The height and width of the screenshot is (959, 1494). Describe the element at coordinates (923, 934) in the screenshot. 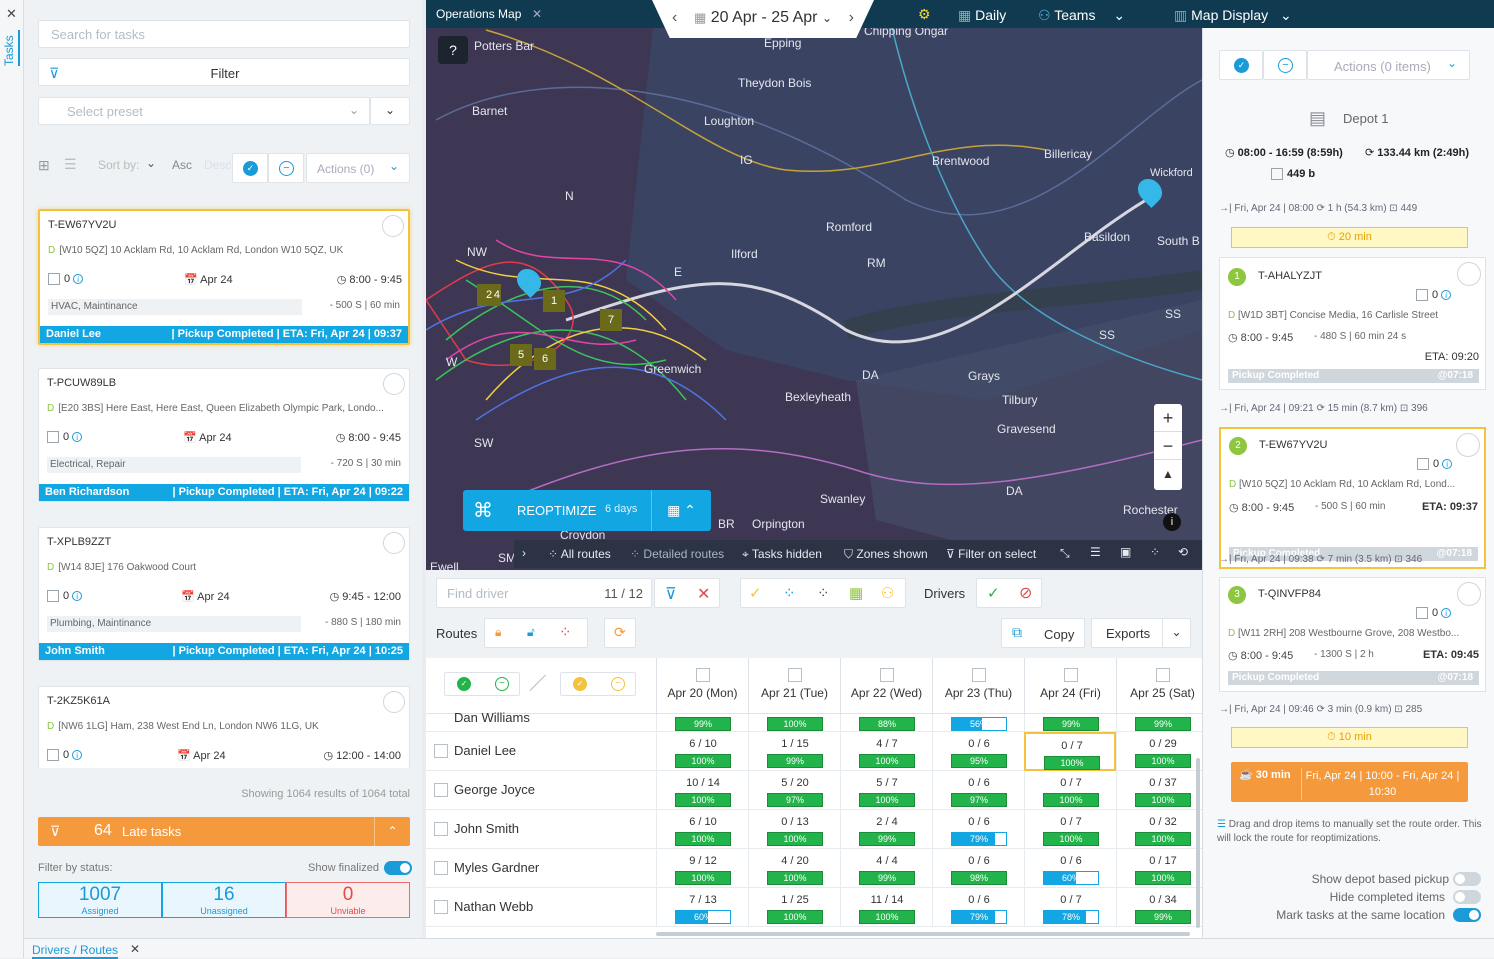

I see `grid-hscrollbar` at that location.